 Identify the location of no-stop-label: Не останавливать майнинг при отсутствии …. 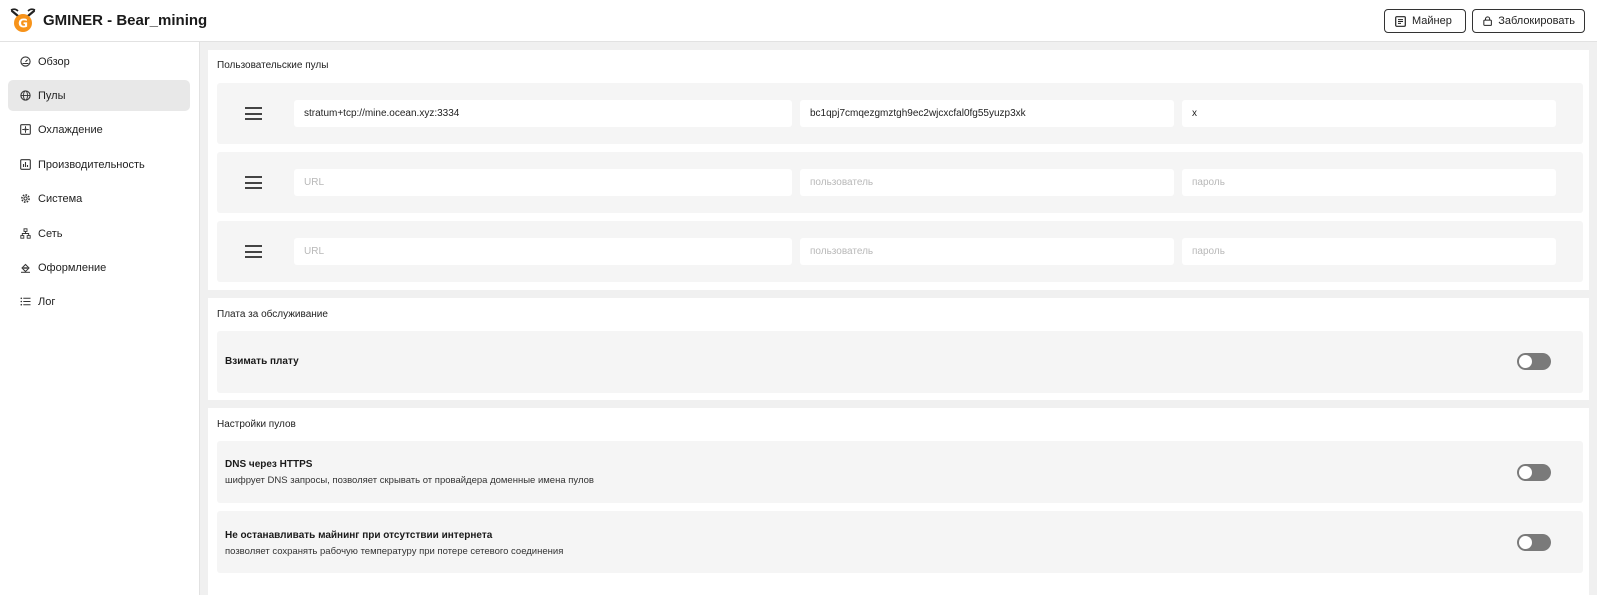
(359, 535).